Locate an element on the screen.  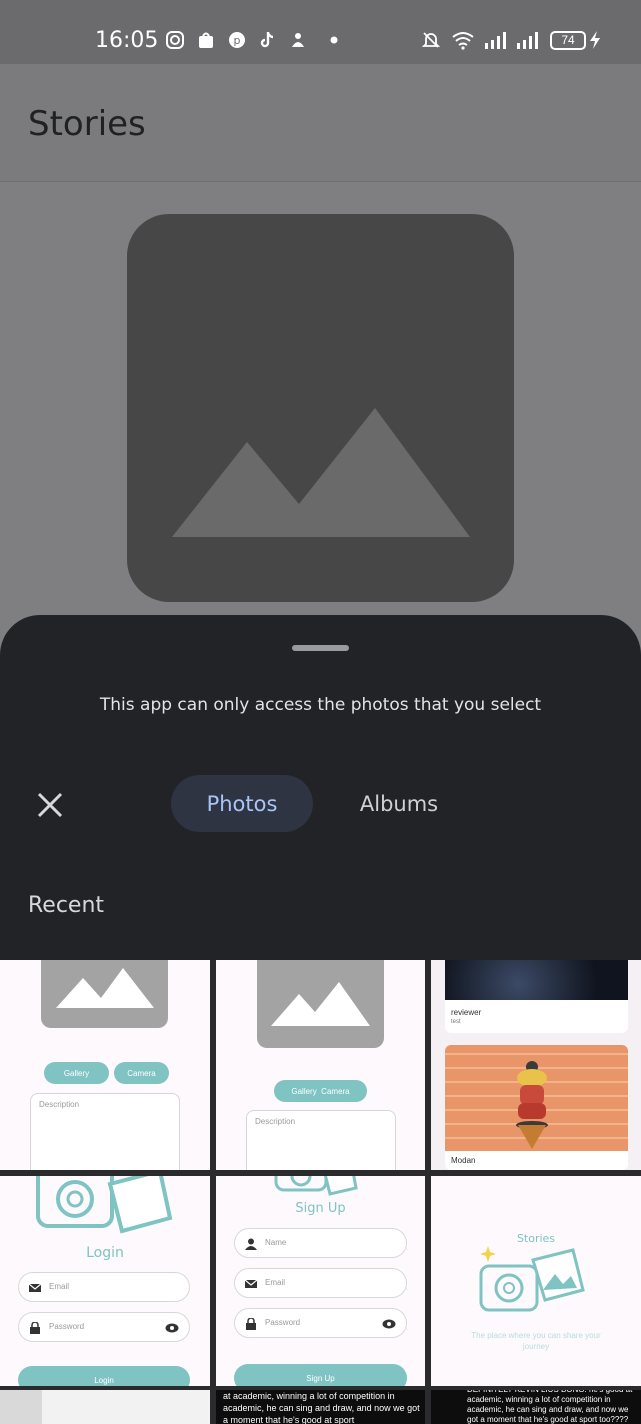
gallery-button: Gallery is located at coordinates (76, 1073).